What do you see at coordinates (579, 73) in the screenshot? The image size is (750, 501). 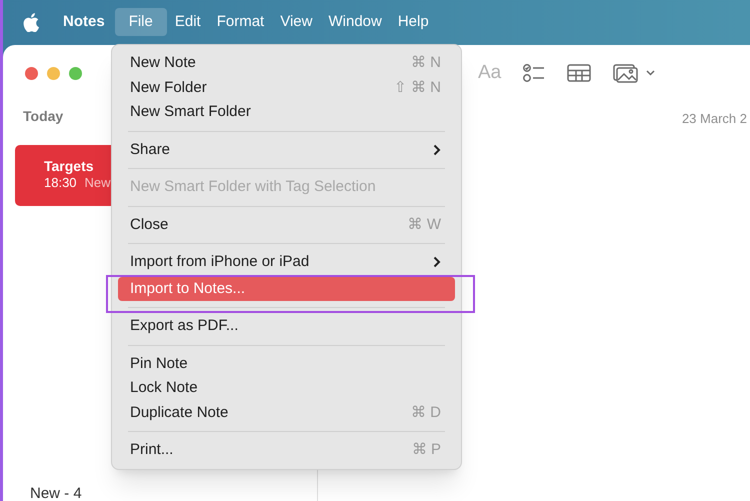 I see `table-icon` at bounding box center [579, 73].